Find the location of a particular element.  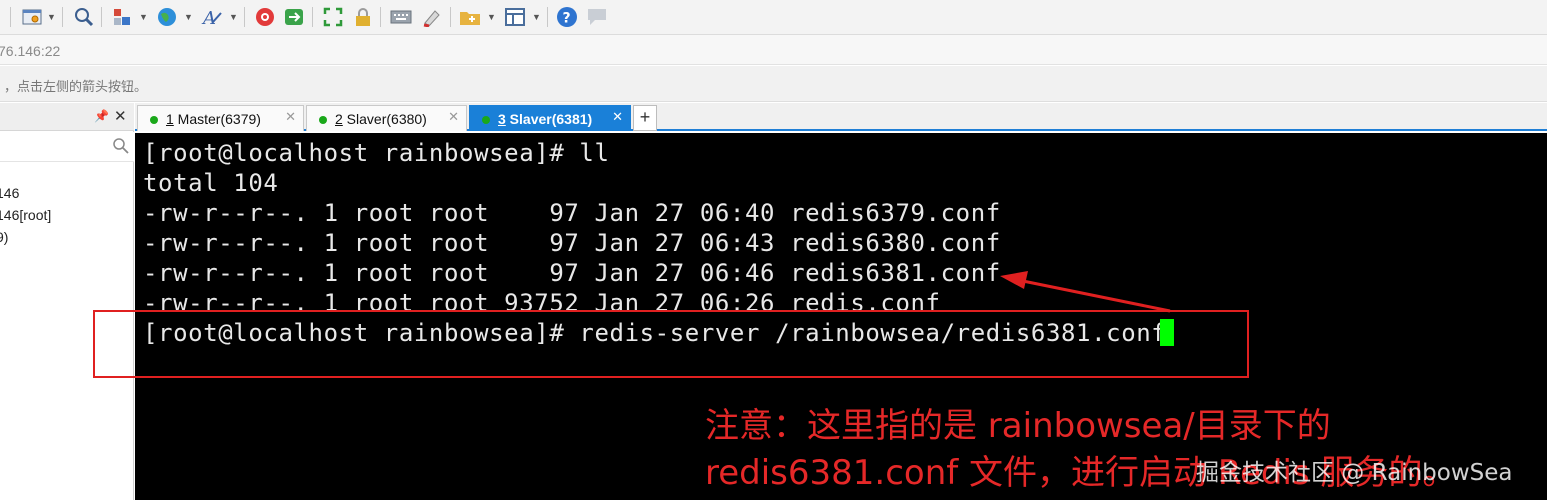

globe-icon is located at coordinates (167, 17).